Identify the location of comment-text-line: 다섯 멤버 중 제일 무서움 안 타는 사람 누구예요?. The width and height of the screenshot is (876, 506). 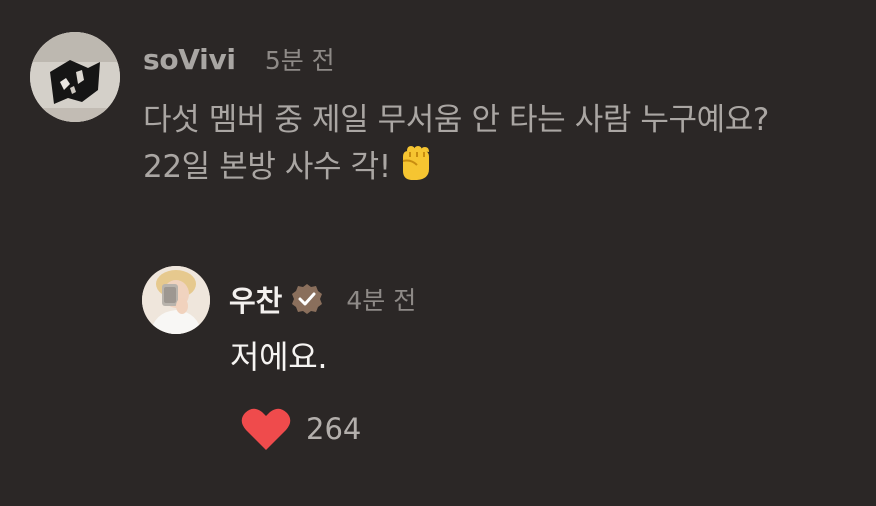
(456, 120).